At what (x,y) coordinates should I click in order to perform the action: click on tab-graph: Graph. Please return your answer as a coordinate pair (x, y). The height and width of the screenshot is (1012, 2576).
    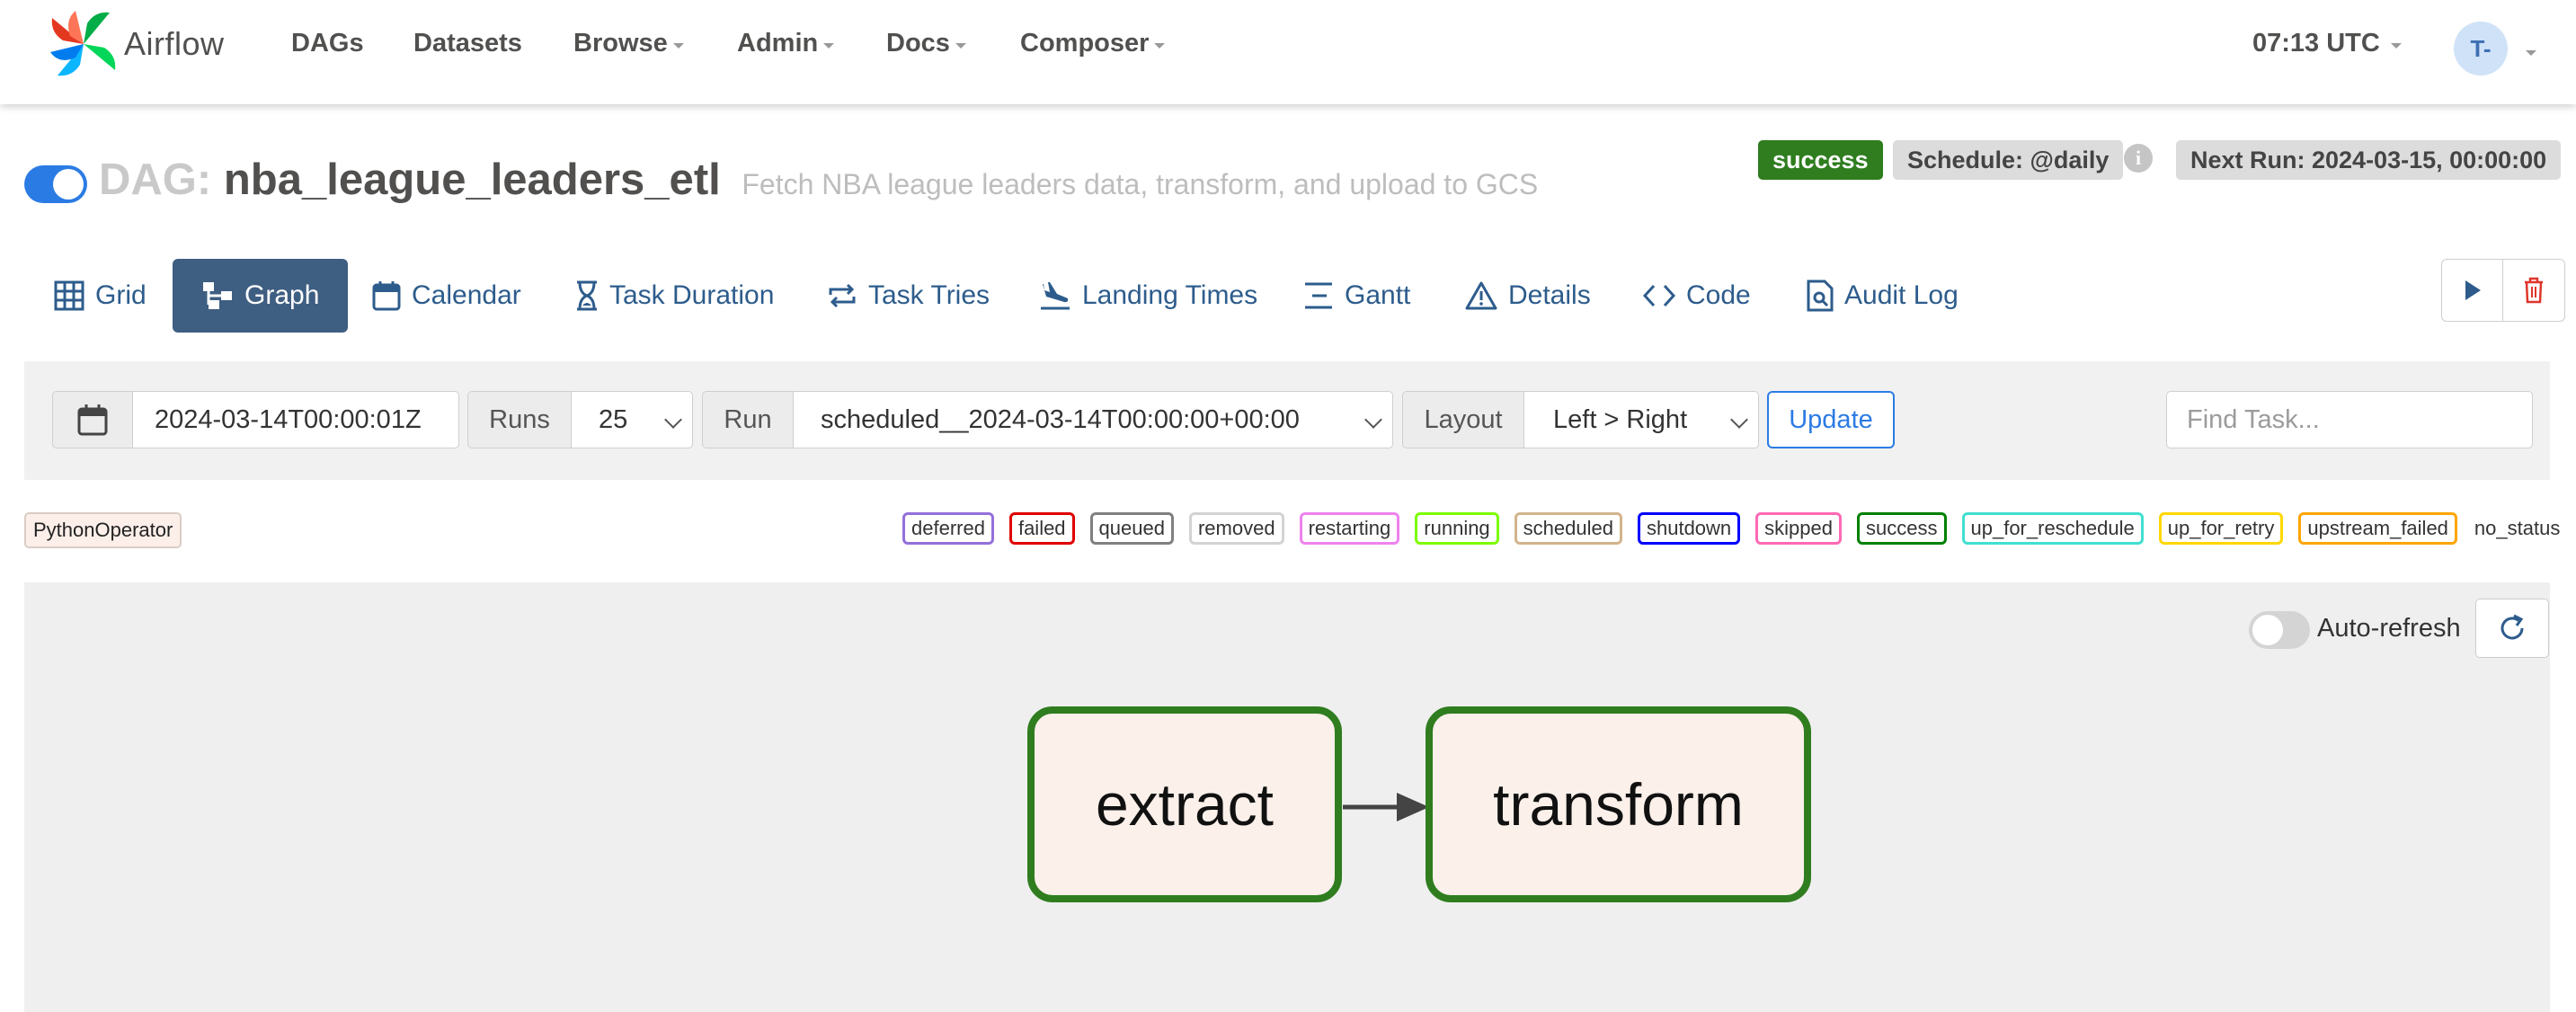
    Looking at the image, I should click on (261, 296).